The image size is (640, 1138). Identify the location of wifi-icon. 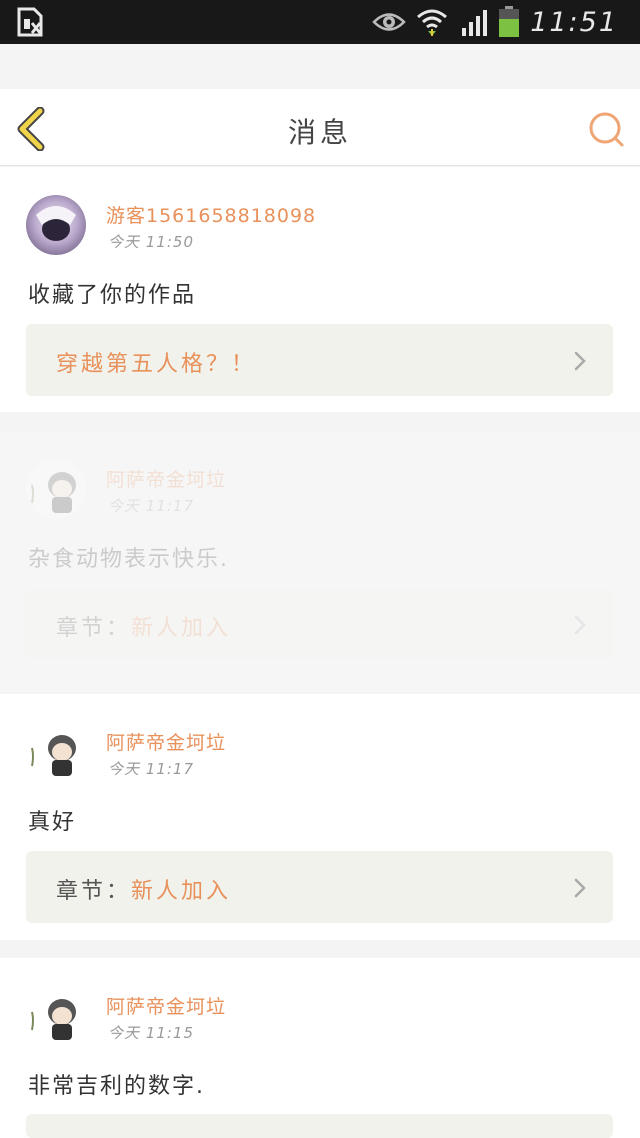
(432, 22).